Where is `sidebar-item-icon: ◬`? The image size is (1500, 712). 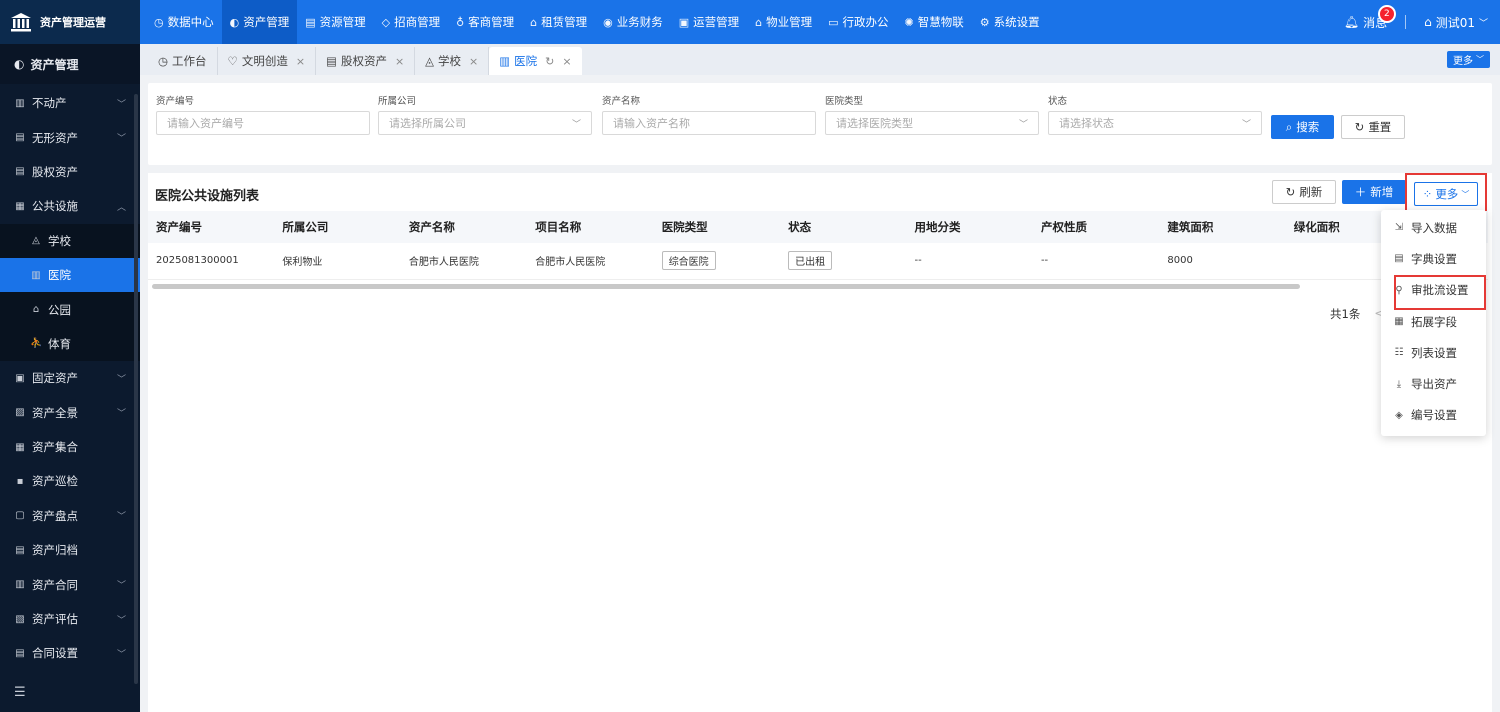
sidebar-item-icon: ◬ is located at coordinates (36, 241).